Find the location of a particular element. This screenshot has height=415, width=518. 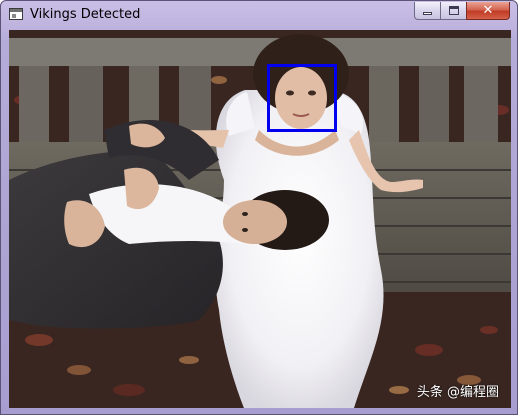

caption-buttons: ✕ is located at coordinates (462, 11).